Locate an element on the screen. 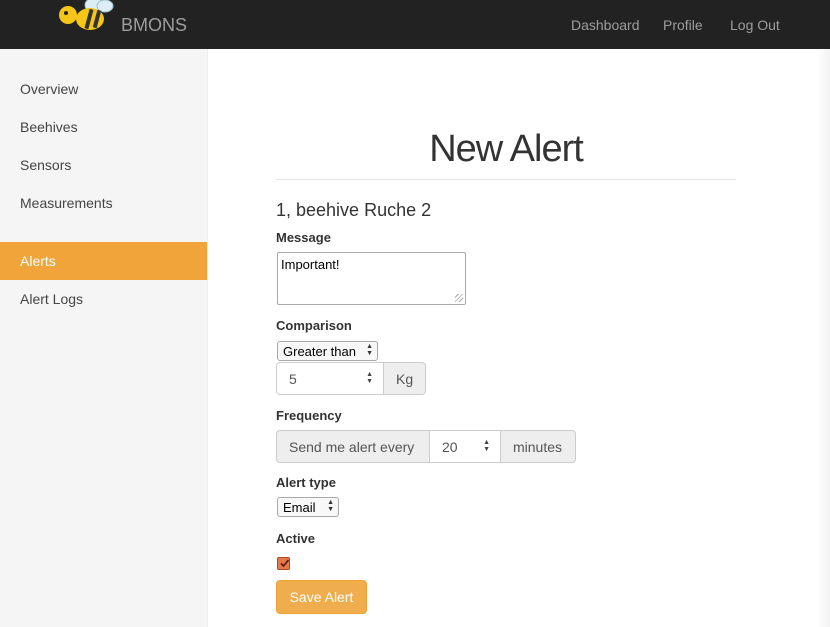 The width and height of the screenshot is (830, 627). active-checkbox is located at coordinates (283, 563).